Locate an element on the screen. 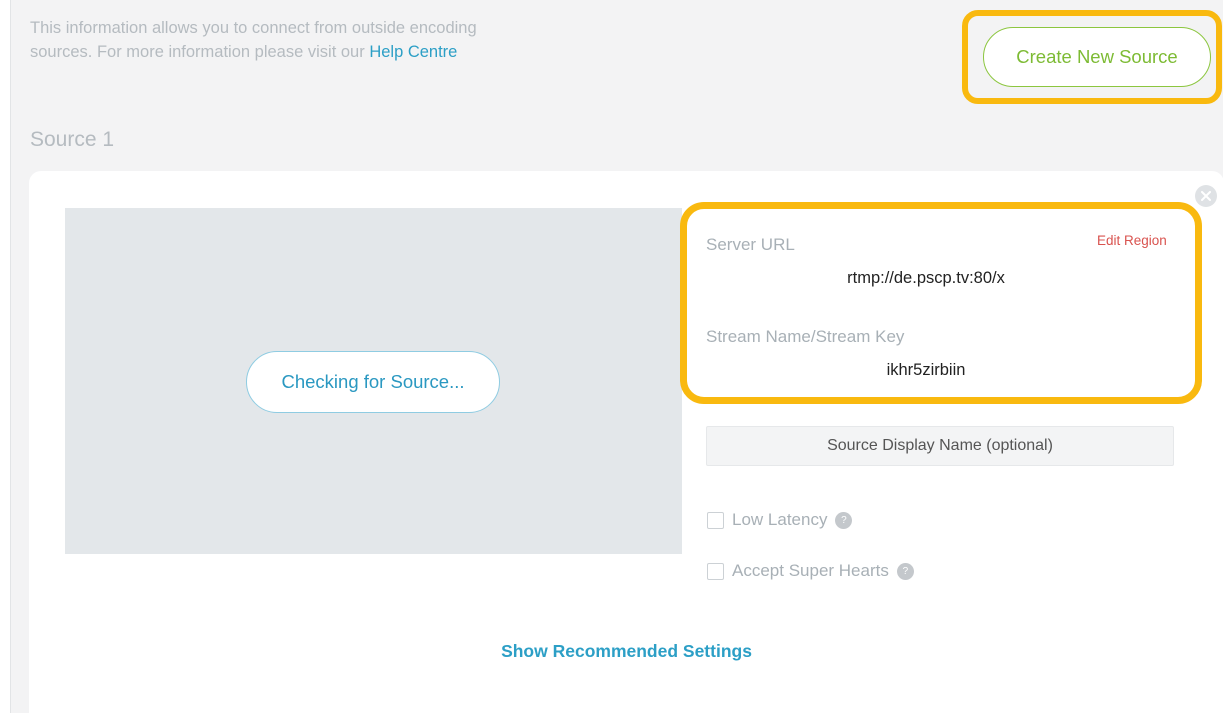 Image resolution: width=1223 pixels, height=713 pixels. close-icon-glyph is located at coordinates (1206, 196).